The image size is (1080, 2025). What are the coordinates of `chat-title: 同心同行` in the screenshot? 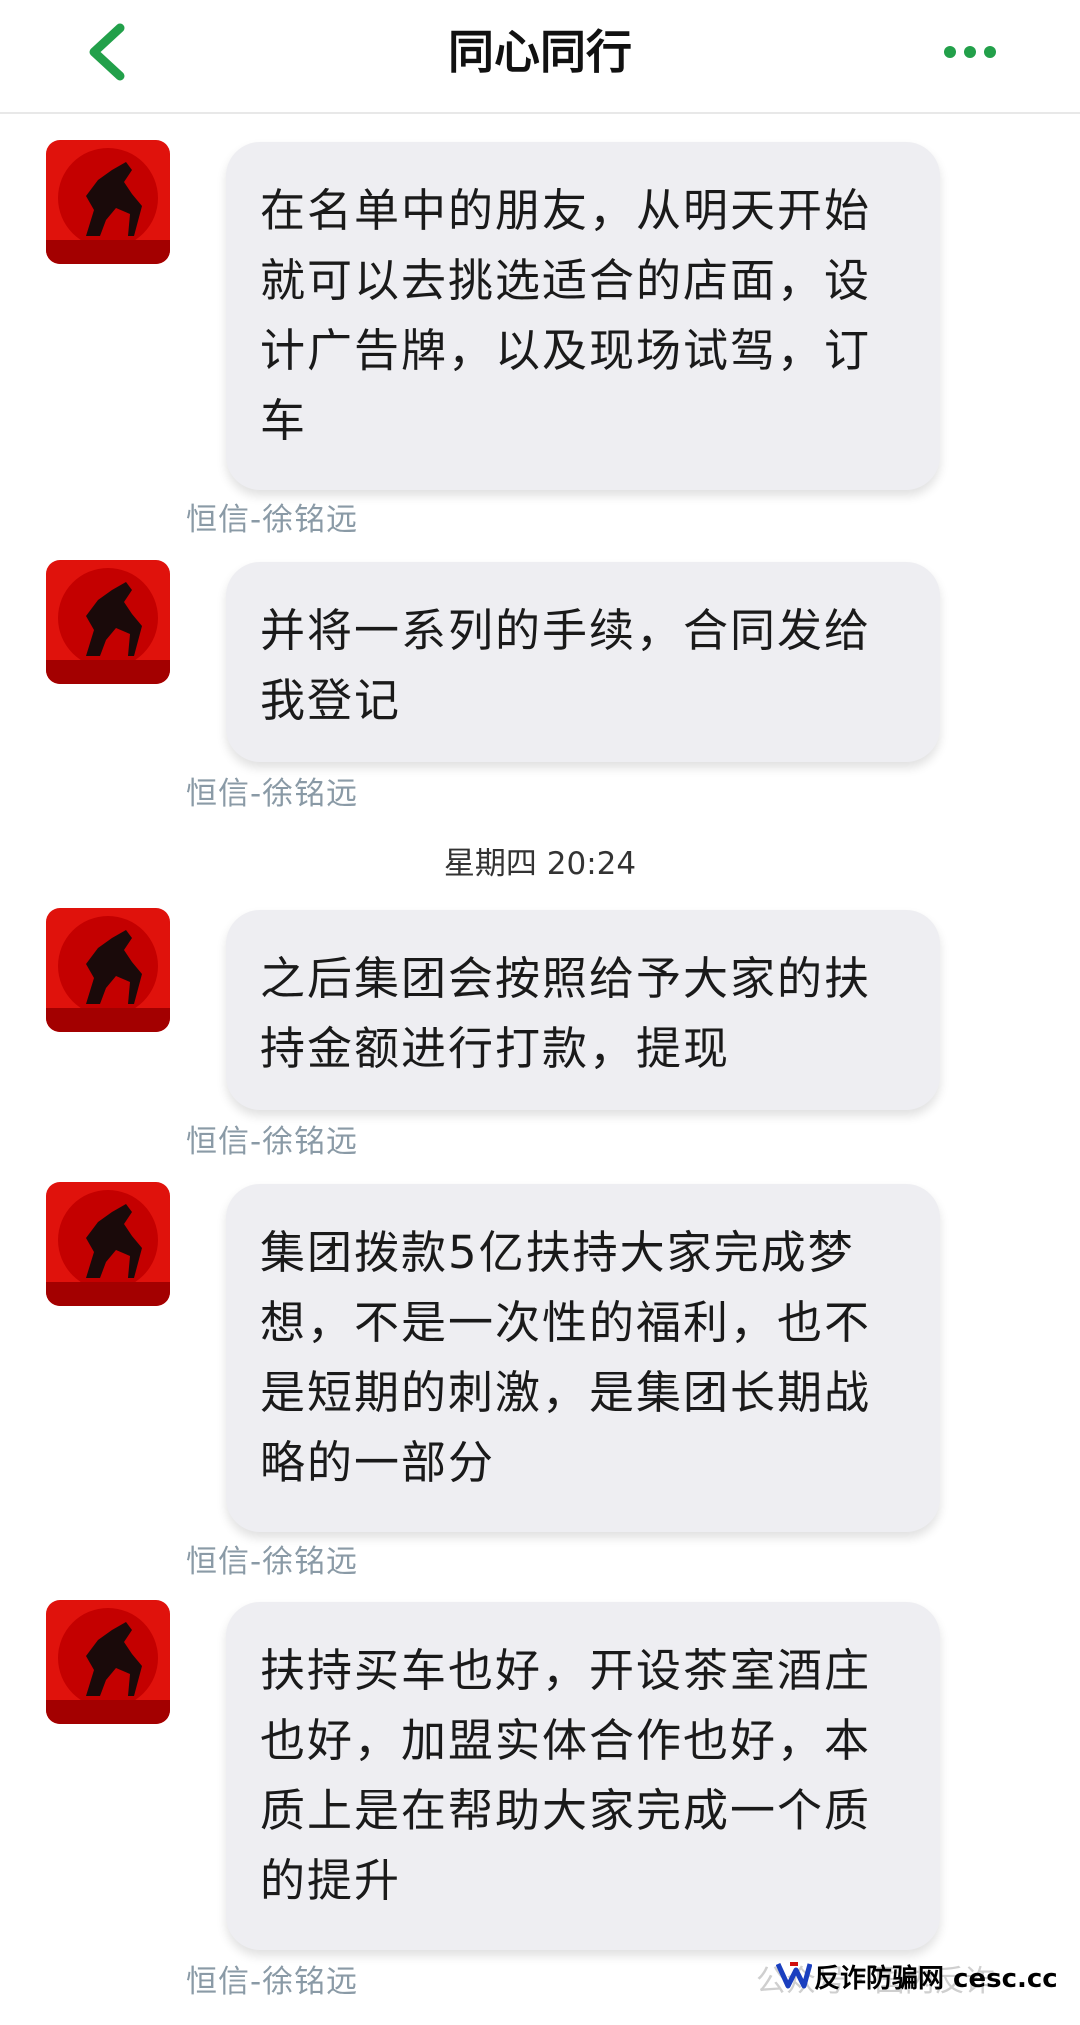 It's located at (540, 52).